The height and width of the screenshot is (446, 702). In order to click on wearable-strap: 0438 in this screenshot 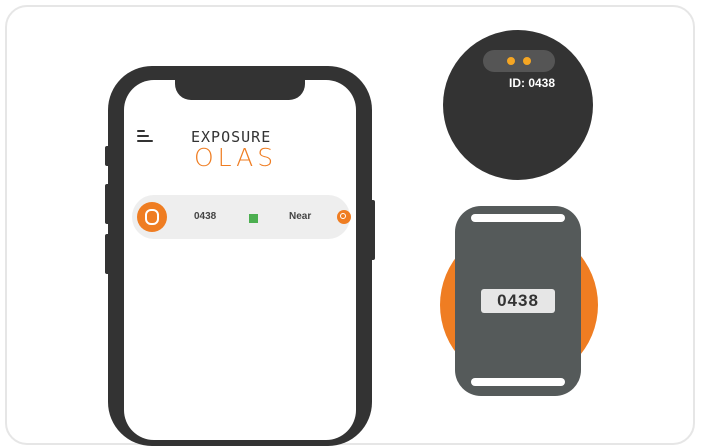, I will do `click(518, 301)`.